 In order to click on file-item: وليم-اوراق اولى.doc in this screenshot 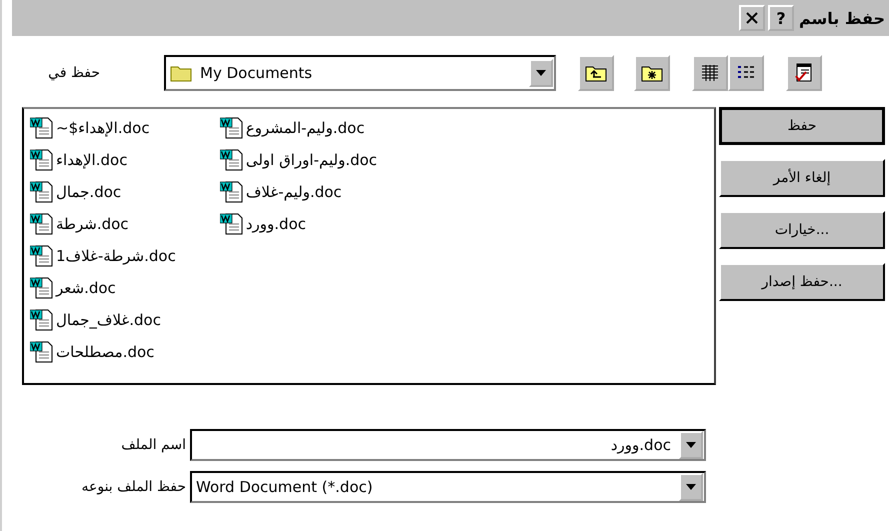, I will do `click(299, 160)`.